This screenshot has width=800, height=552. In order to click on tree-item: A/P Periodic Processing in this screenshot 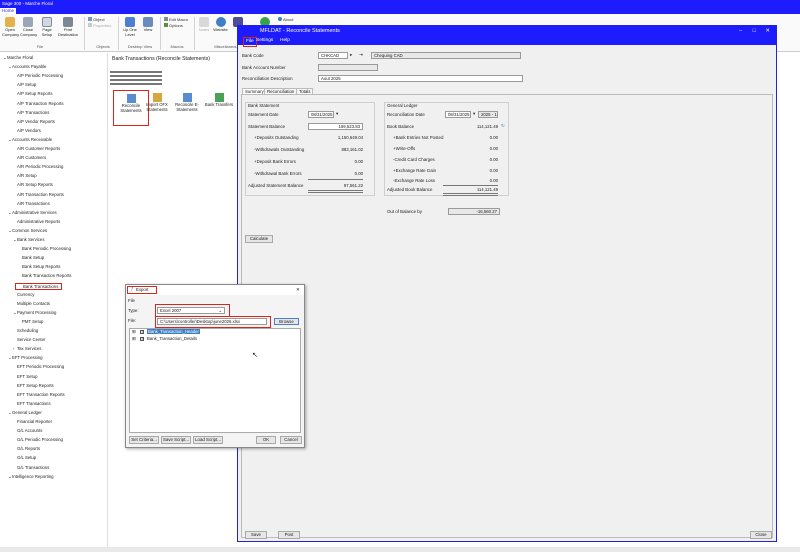, I will do `click(38, 75)`.